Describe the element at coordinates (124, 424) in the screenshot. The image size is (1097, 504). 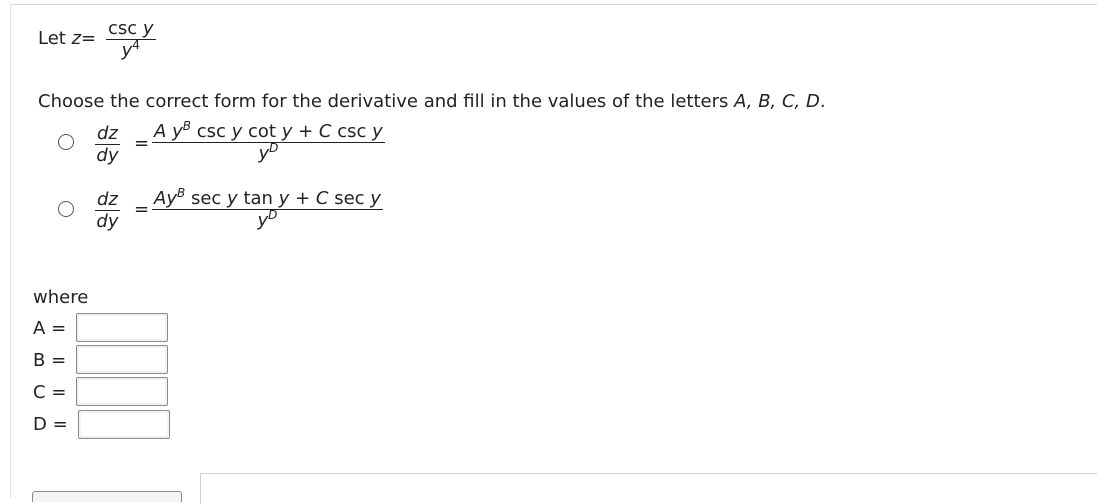
I see `field-d-input` at that location.